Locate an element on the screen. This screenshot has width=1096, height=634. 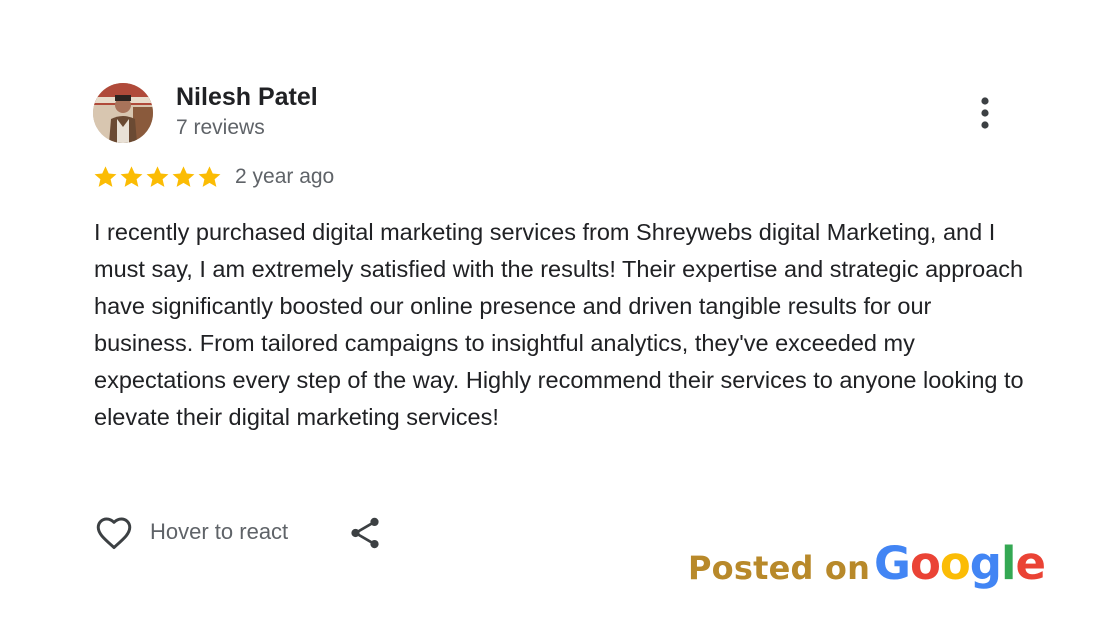
google-logo-letter: l is located at coordinates (1008, 563).